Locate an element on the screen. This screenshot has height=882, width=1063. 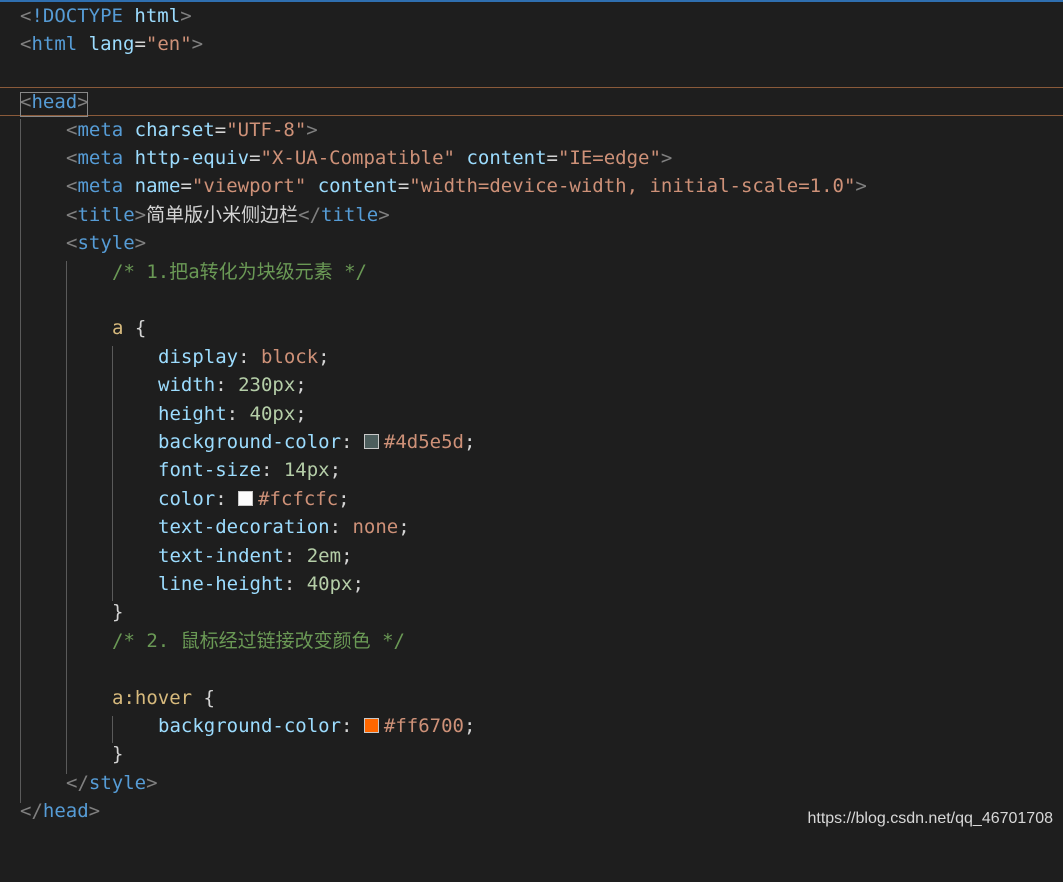
code-line-5: <meta charset="UTF-8"> is located at coordinates (531, 130).